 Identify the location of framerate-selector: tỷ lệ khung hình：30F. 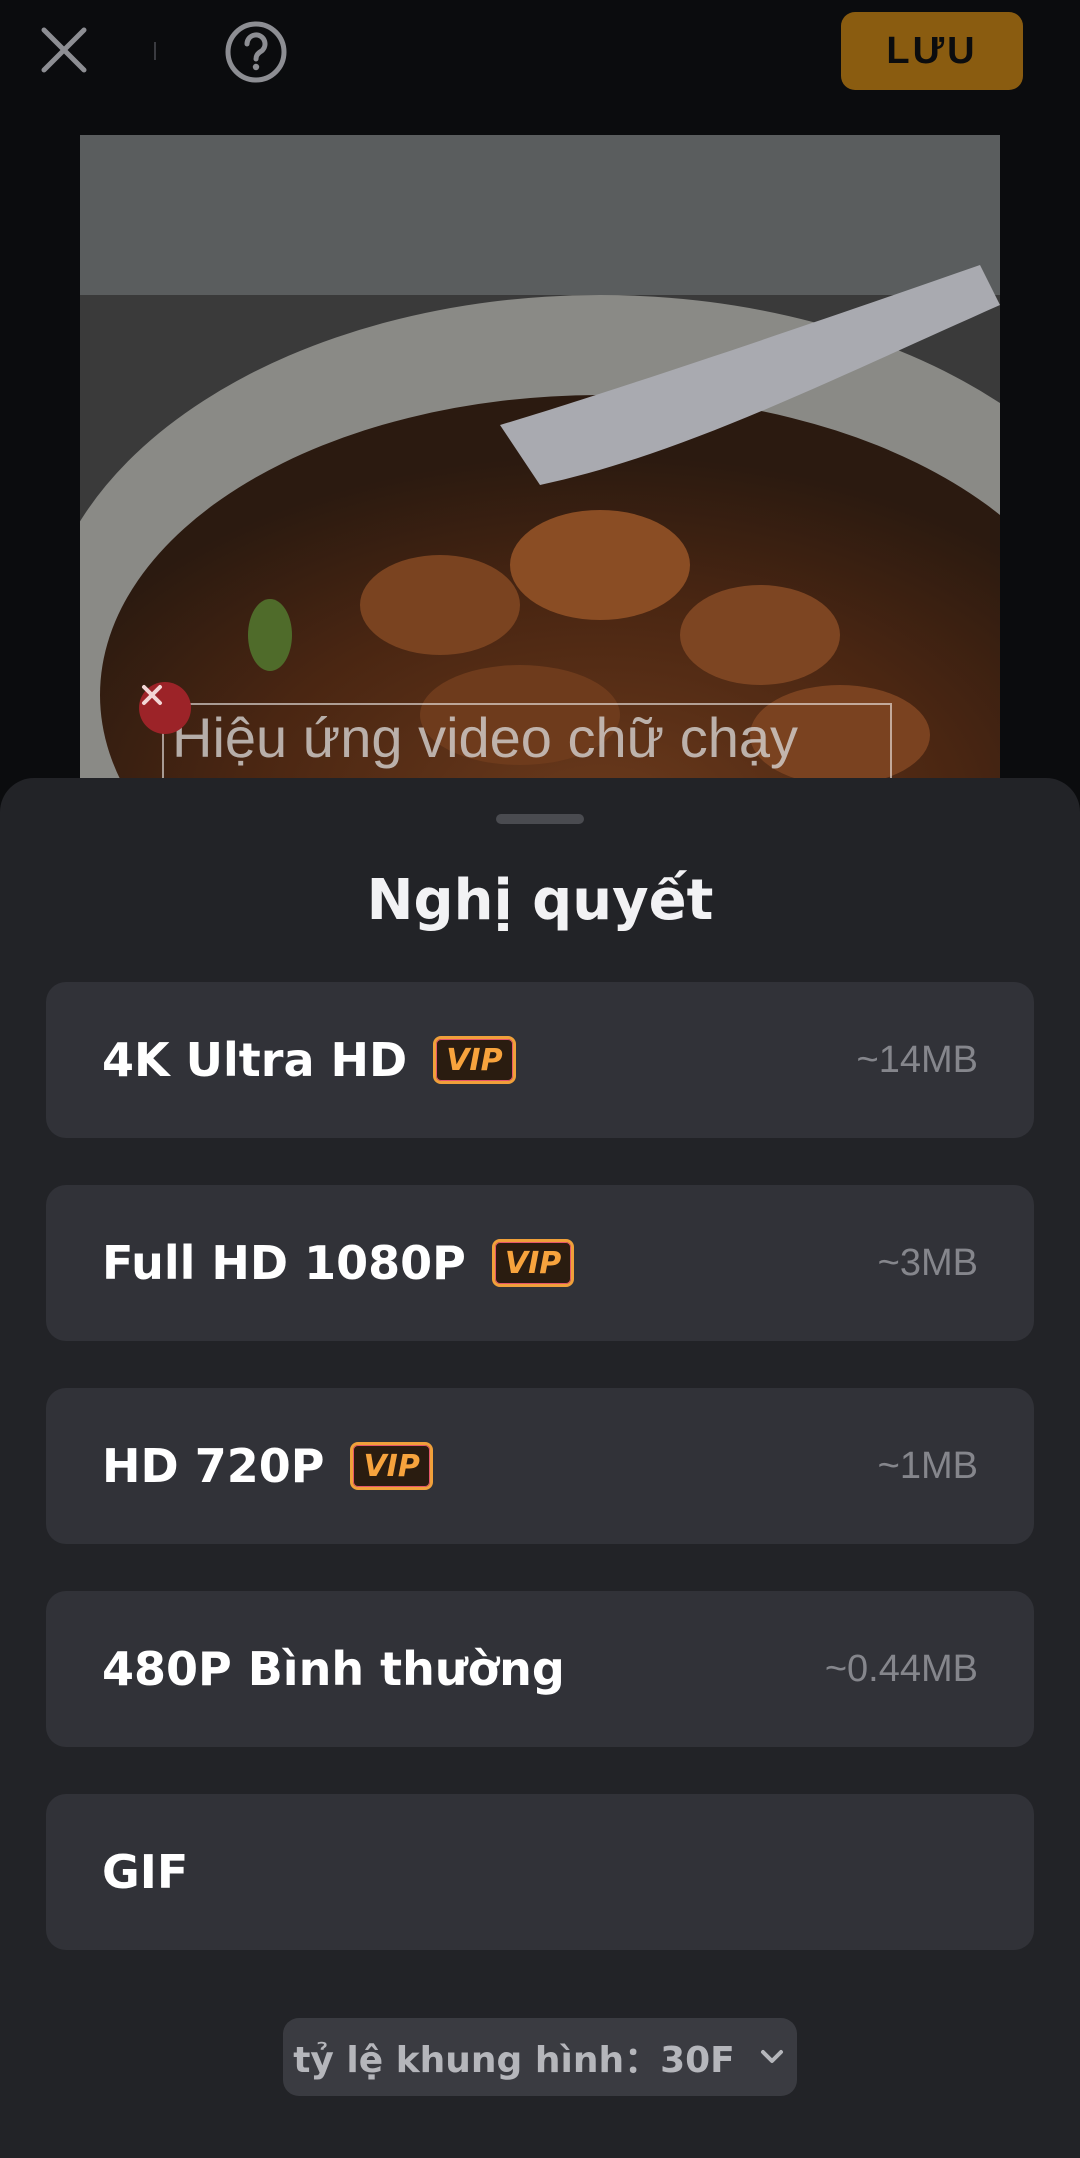
(540, 2057).